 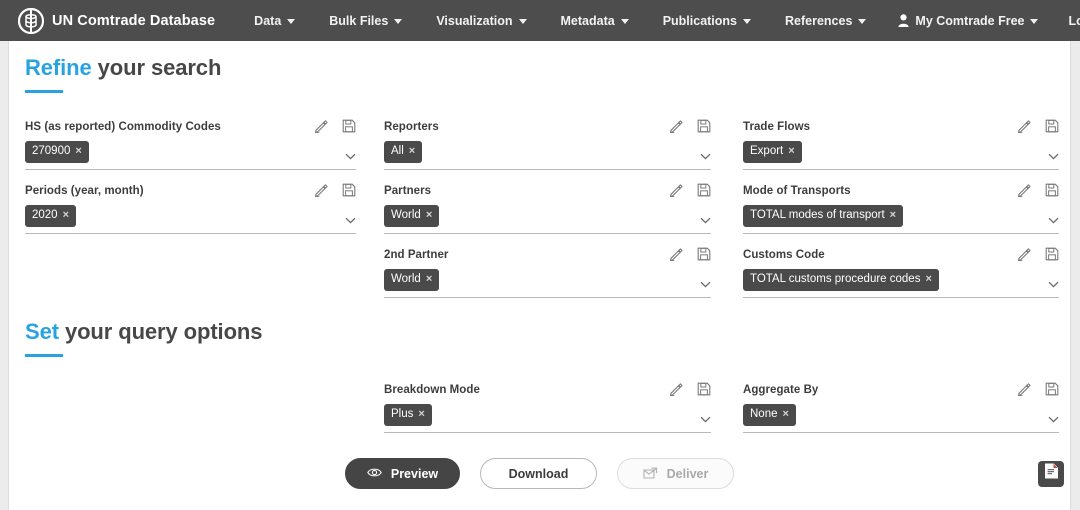 I want to click on chip: TOTAL customs procedure codes ×, so click(x=841, y=280).